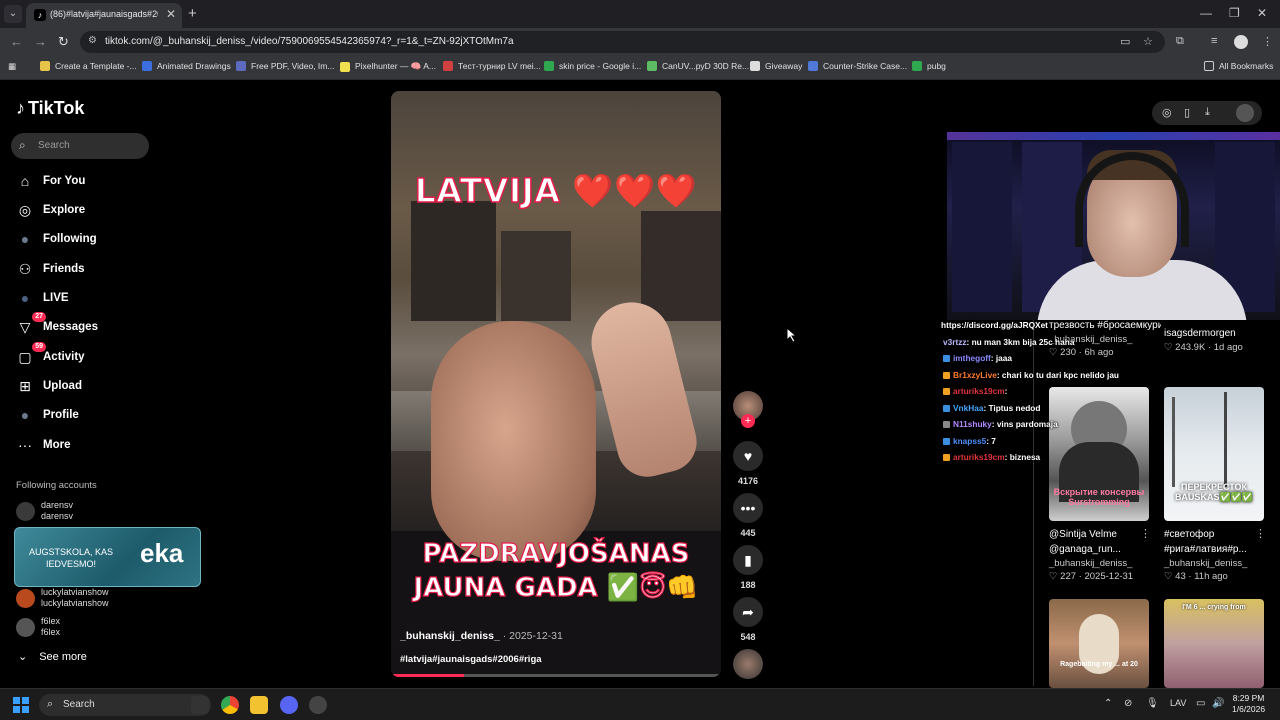  Describe the element at coordinates (1206, 13) in the screenshot. I see `minimize-icon: —` at that location.